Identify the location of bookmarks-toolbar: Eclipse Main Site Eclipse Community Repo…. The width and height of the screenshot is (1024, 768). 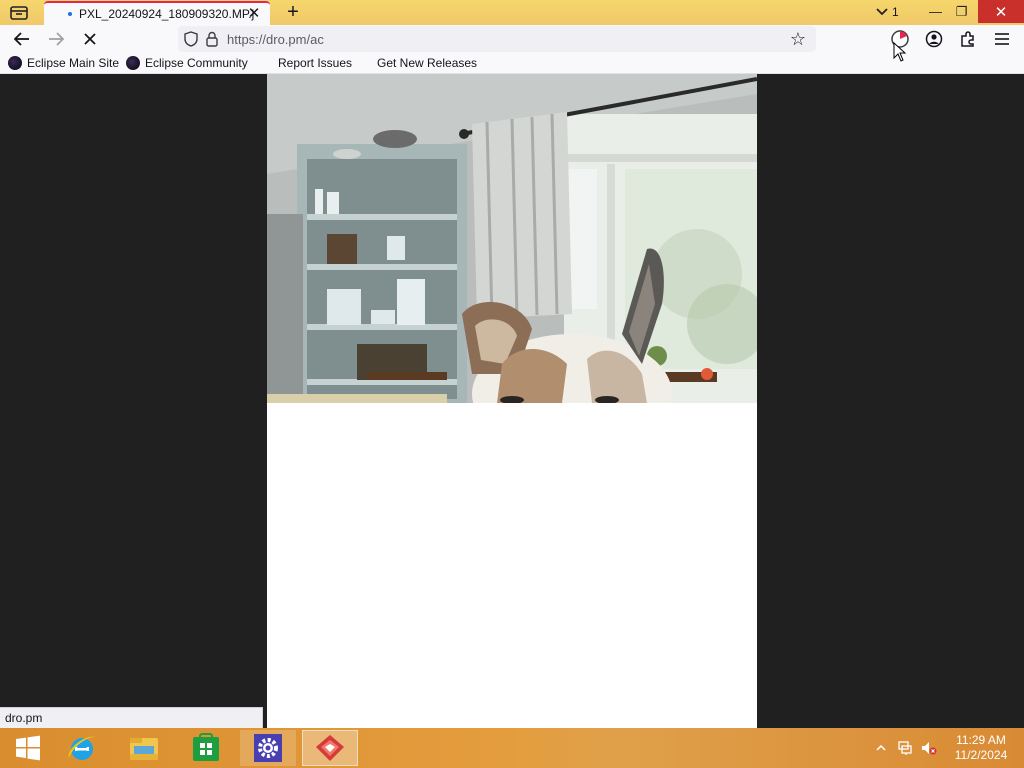
(512, 63).